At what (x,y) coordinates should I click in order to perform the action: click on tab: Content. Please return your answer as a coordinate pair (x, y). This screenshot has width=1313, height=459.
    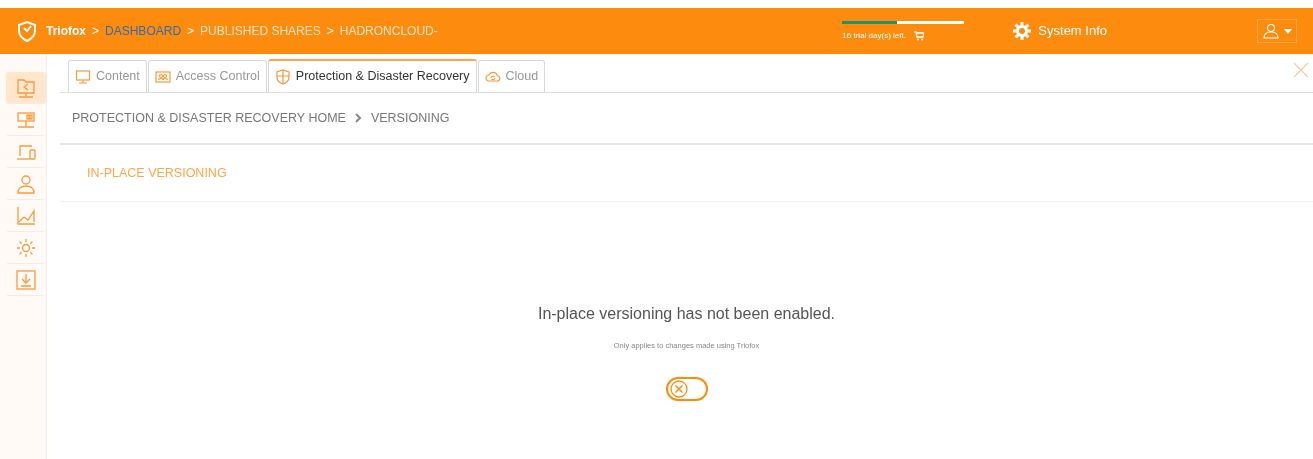
    Looking at the image, I should click on (107, 76).